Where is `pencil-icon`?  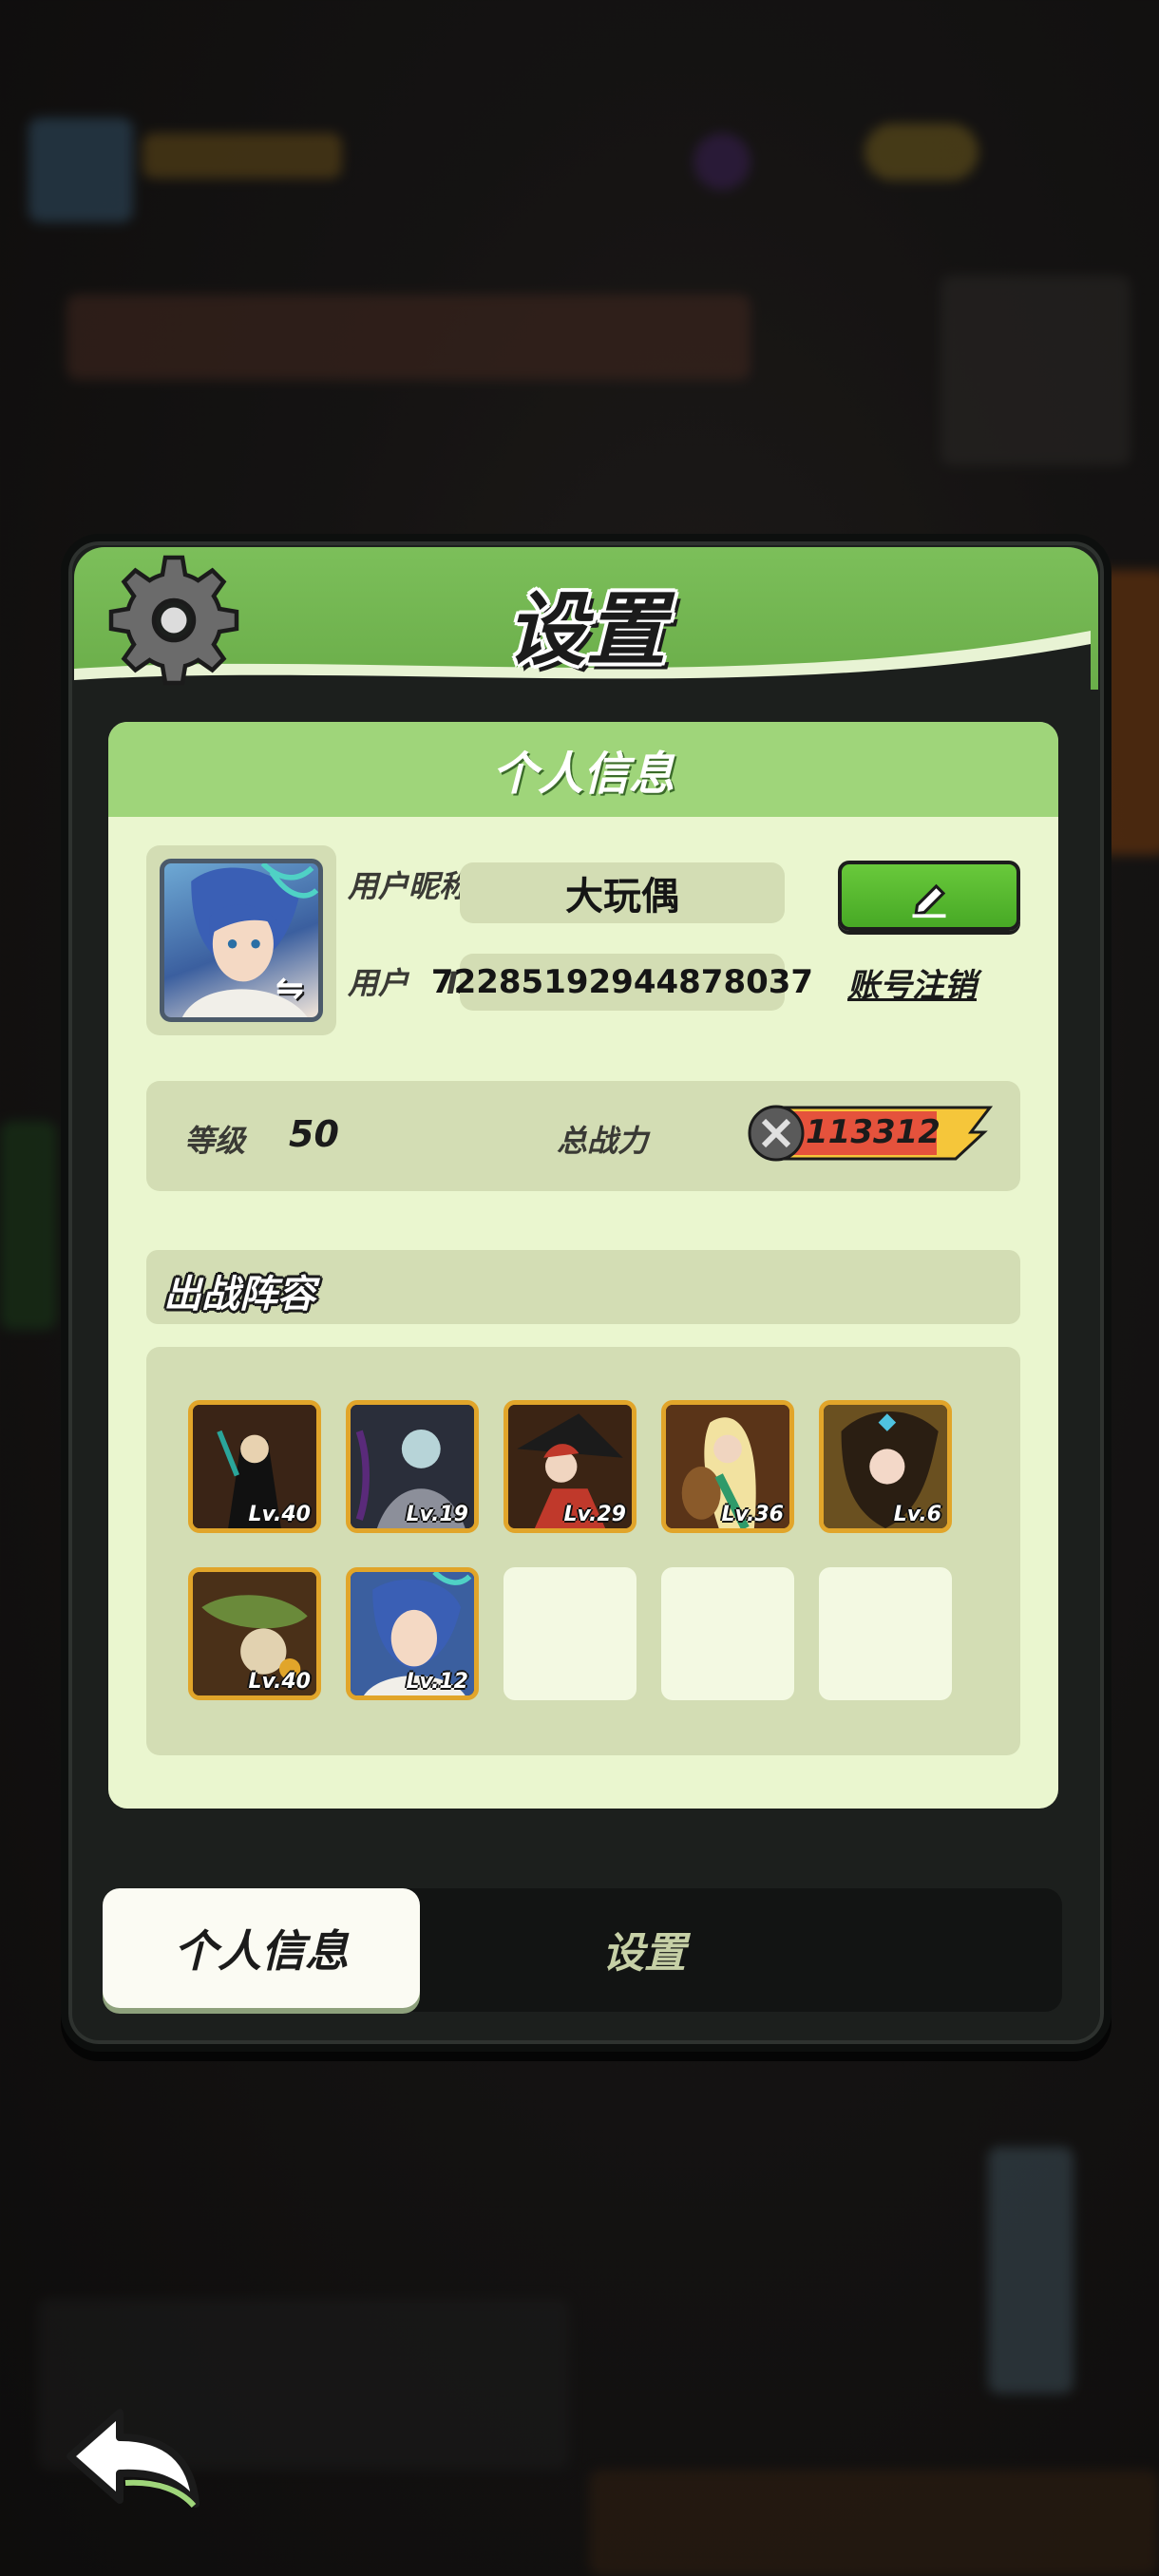
pencil-icon is located at coordinates (929, 901).